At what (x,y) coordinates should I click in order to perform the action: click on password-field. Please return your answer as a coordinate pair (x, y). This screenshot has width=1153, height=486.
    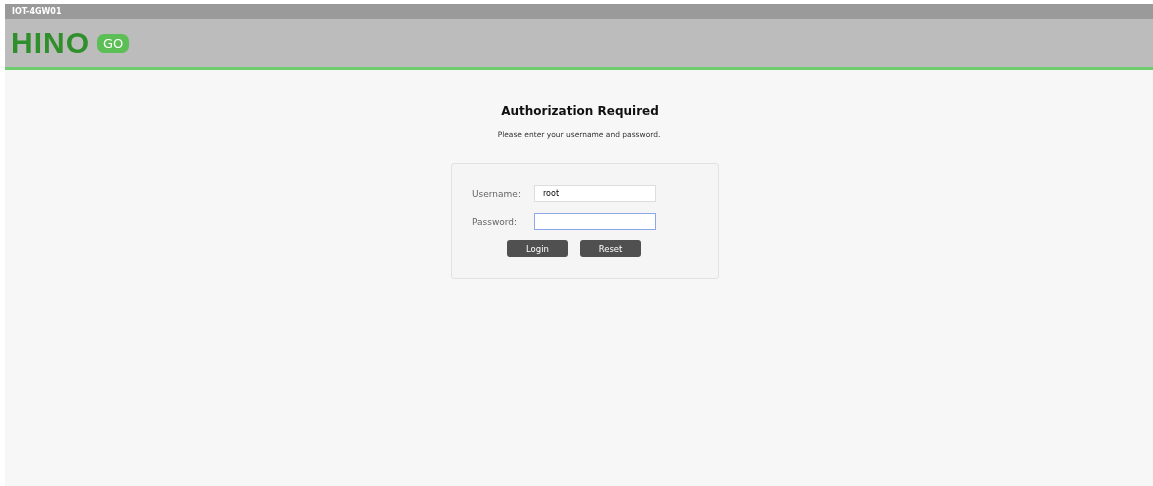
    Looking at the image, I should click on (595, 221).